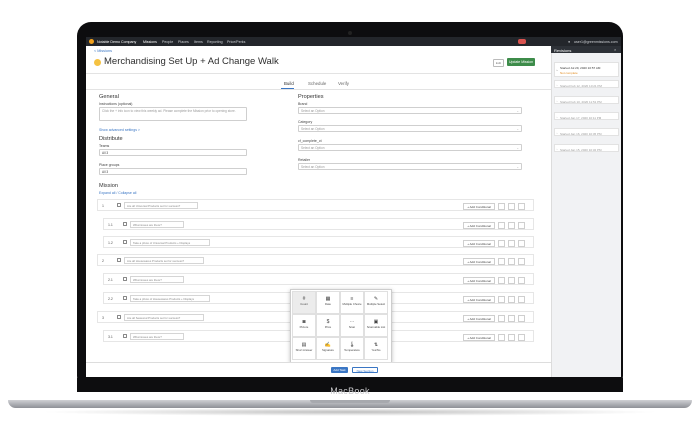  Describe the element at coordinates (328, 348) in the screenshot. I see `type-signature: ✍ Signature` at that location.